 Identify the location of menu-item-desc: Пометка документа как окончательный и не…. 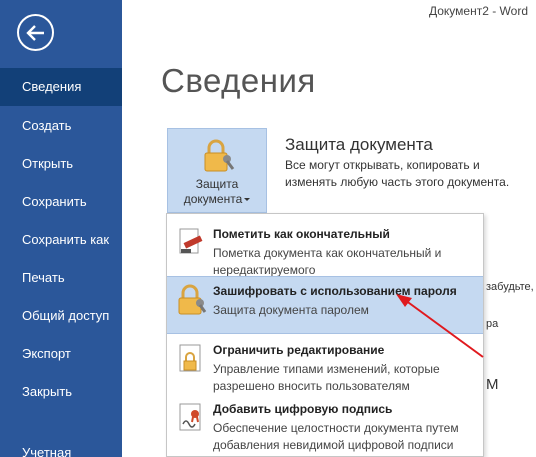
(327, 261).